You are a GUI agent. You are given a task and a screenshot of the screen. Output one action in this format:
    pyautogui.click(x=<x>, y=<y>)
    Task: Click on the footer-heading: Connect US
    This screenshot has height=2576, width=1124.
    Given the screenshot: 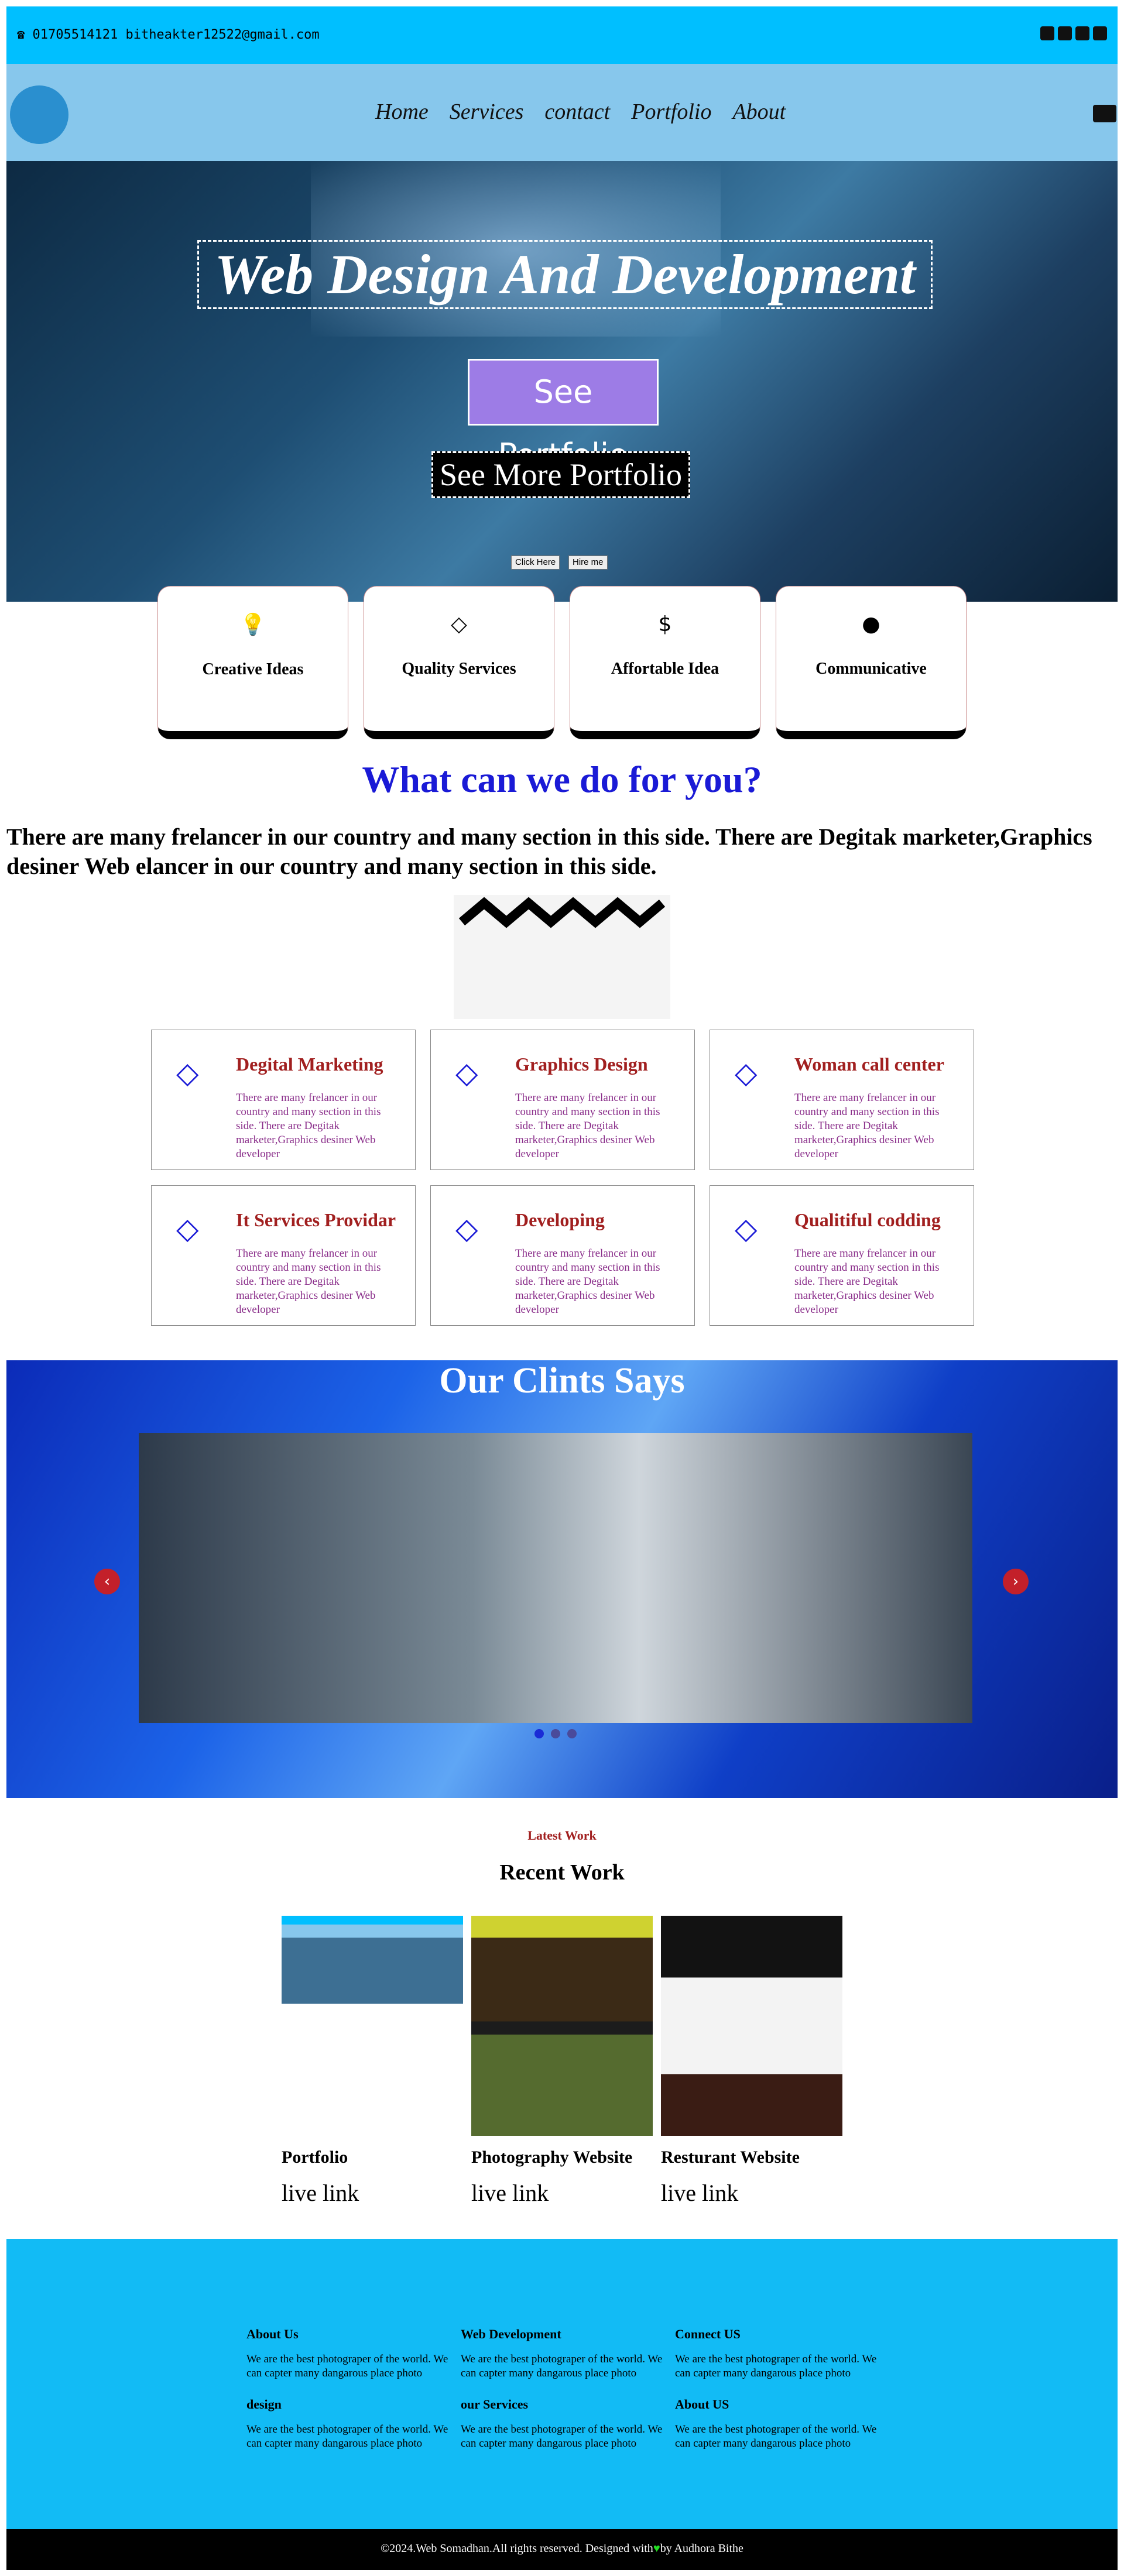 What is the action you would take?
    pyautogui.click(x=708, y=2334)
    